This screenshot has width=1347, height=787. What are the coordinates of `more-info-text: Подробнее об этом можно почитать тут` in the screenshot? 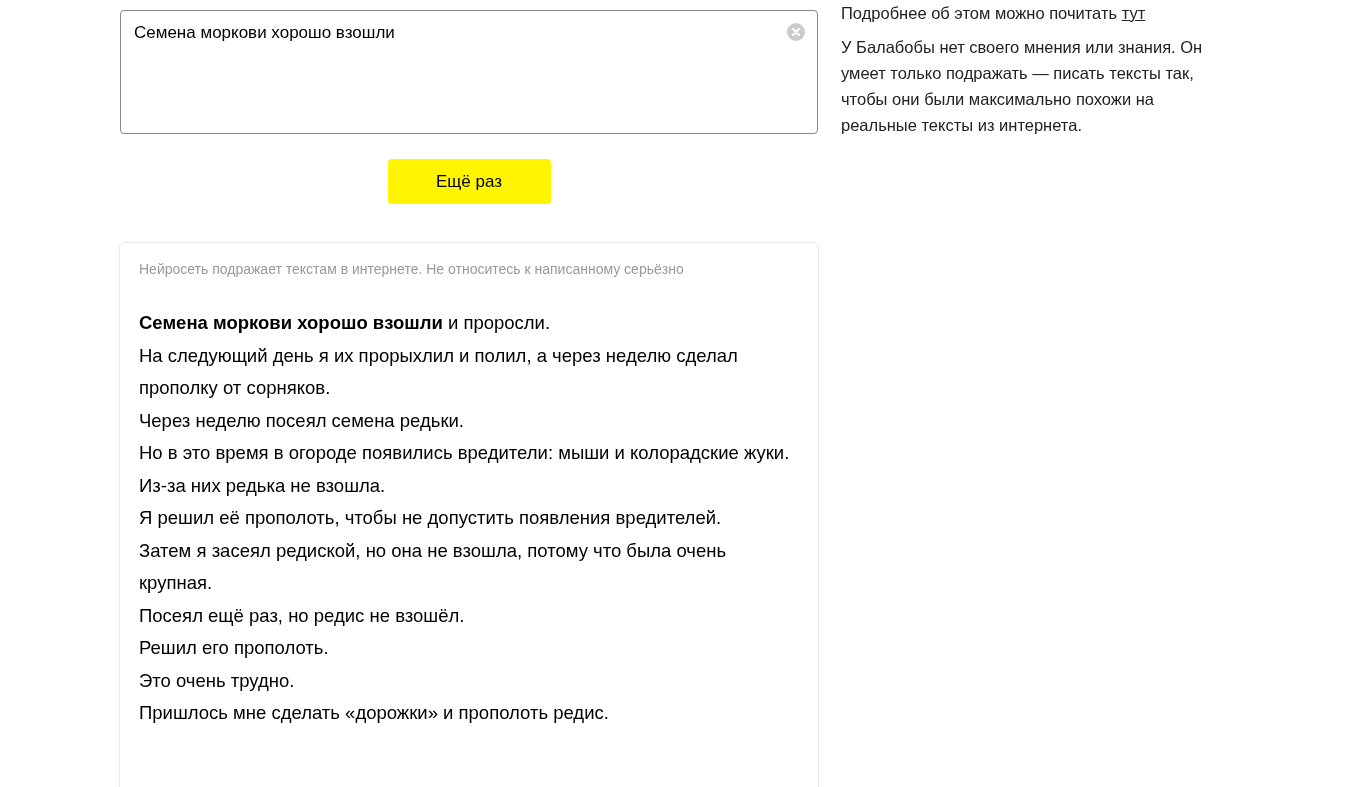 It's located at (994, 13).